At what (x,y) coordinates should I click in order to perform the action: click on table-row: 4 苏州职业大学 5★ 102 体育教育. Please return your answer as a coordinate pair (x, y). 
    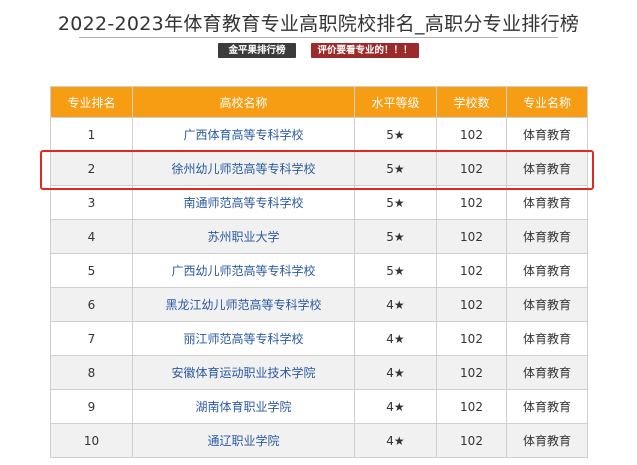
    Looking at the image, I should click on (319, 236).